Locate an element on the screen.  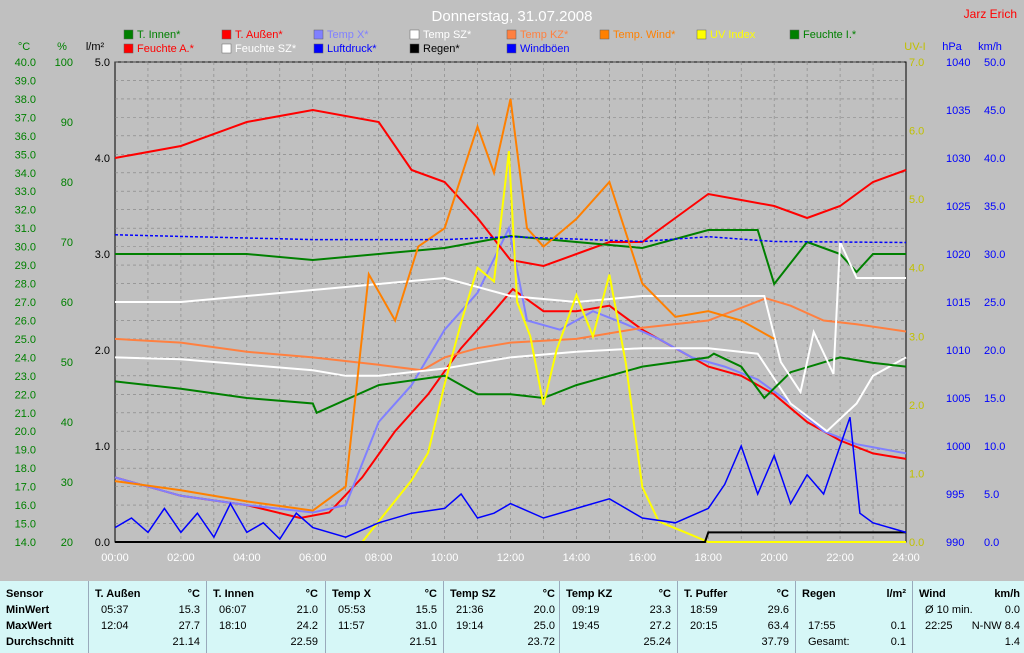
time-tick-label: 04:00 is located at coordinates (247, 558).